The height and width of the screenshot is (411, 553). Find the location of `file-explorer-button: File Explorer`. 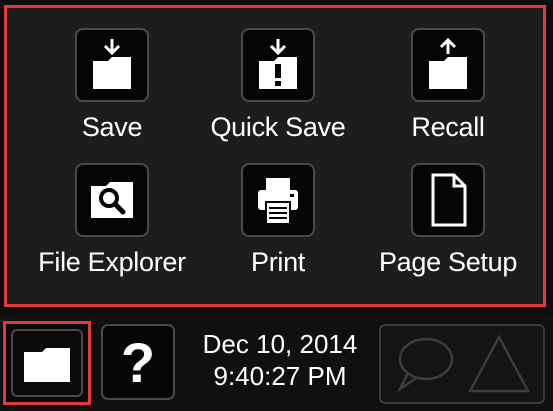

file-explorer-button: File Explorer is located at coordinates (112, 230).